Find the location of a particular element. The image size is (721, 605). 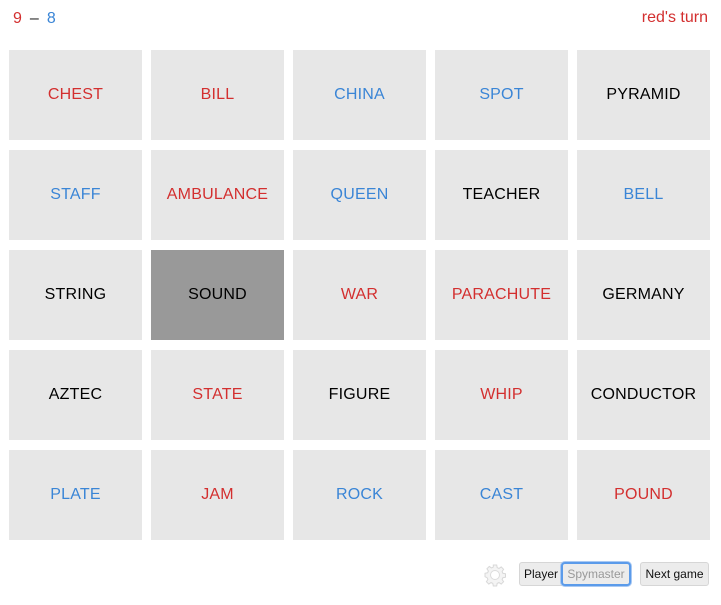

card-war: WAR is located at coordinates (359, 295).